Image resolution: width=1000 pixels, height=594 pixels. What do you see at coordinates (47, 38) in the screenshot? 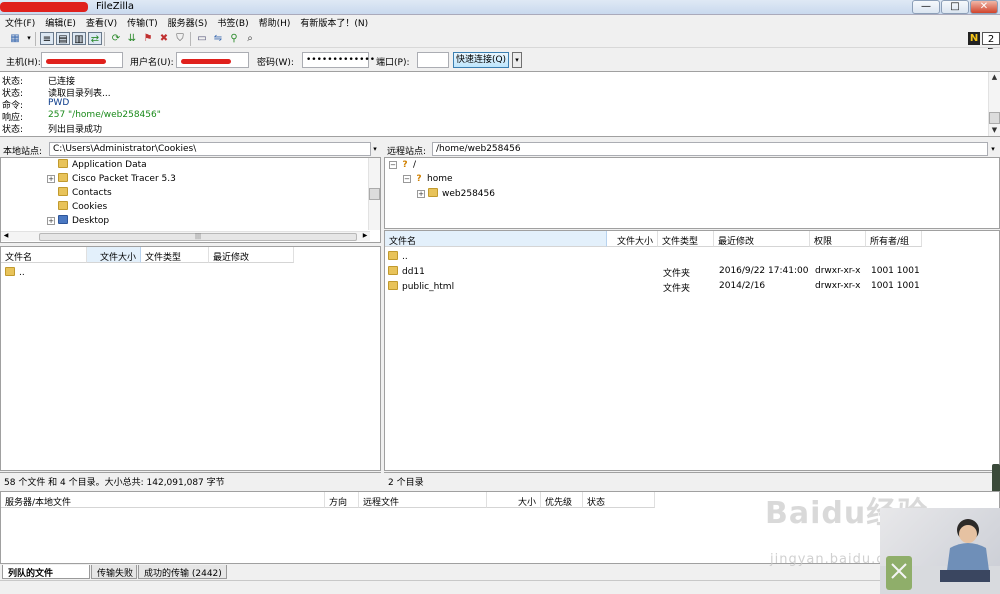
I see `toggle-log-icon: ≡` at bounding box center [47, 38].